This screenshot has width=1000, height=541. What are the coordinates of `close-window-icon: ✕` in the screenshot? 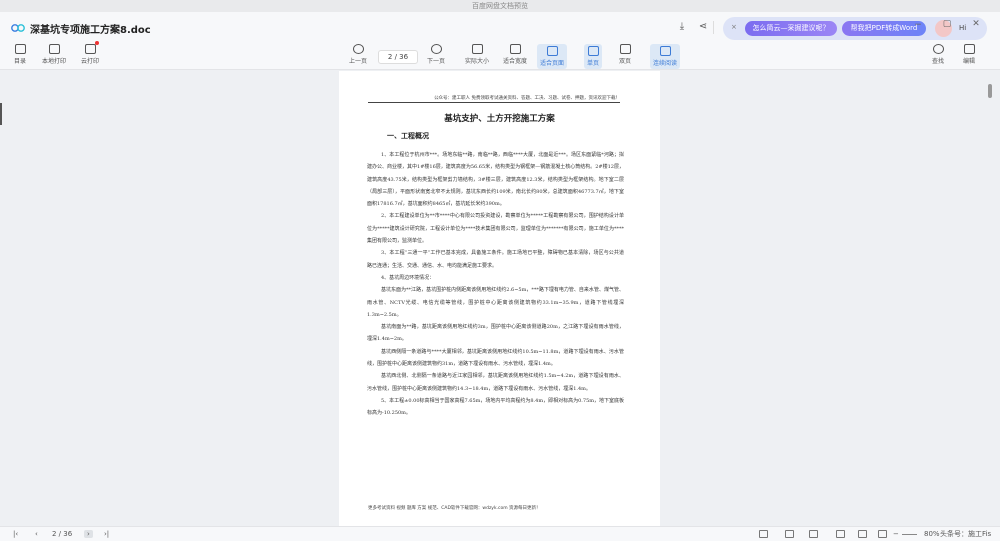 It's located at (976, 24).